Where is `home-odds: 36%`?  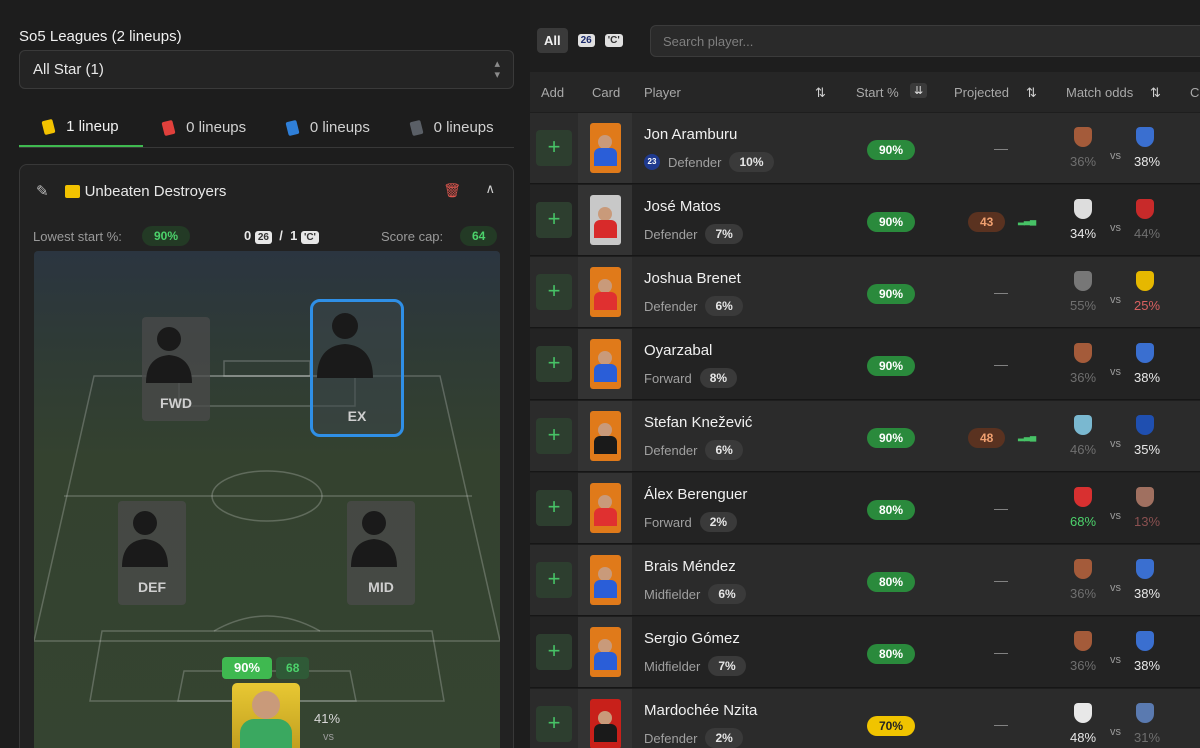
home-odds: 36% is located at coordinates (1083, 593).